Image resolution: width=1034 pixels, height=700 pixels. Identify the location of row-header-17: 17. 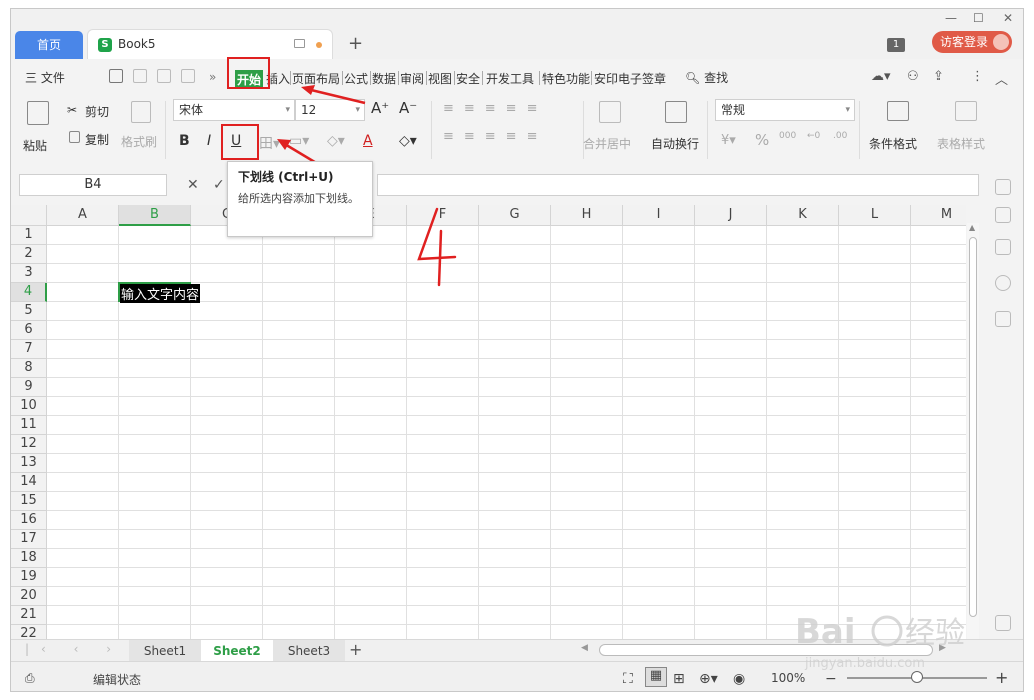
(29, 539).